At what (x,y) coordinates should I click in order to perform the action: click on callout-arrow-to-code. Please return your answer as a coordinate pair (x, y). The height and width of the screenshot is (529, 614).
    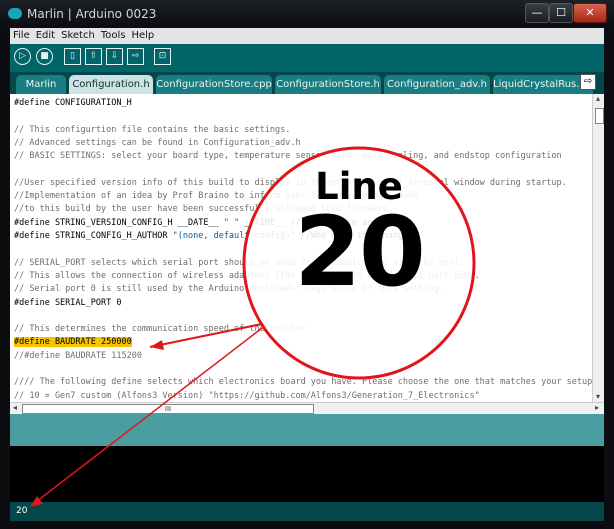
    Looking at the image, I should click on (206, 335).